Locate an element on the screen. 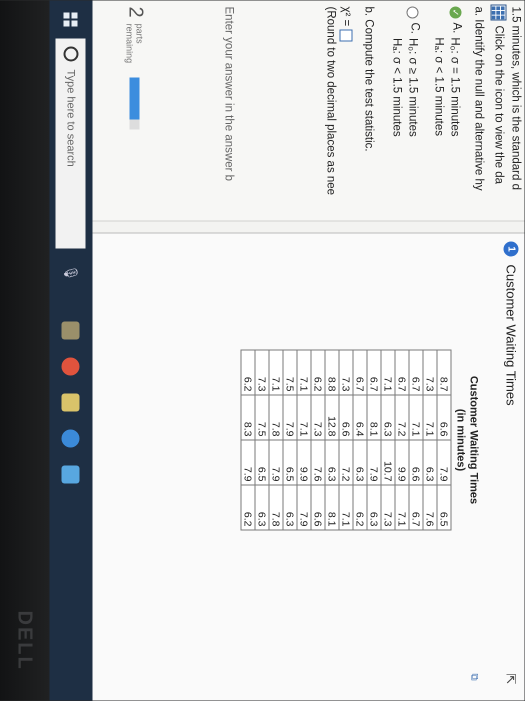  table-cell: 8.8 is located at coordinates (332, 372).